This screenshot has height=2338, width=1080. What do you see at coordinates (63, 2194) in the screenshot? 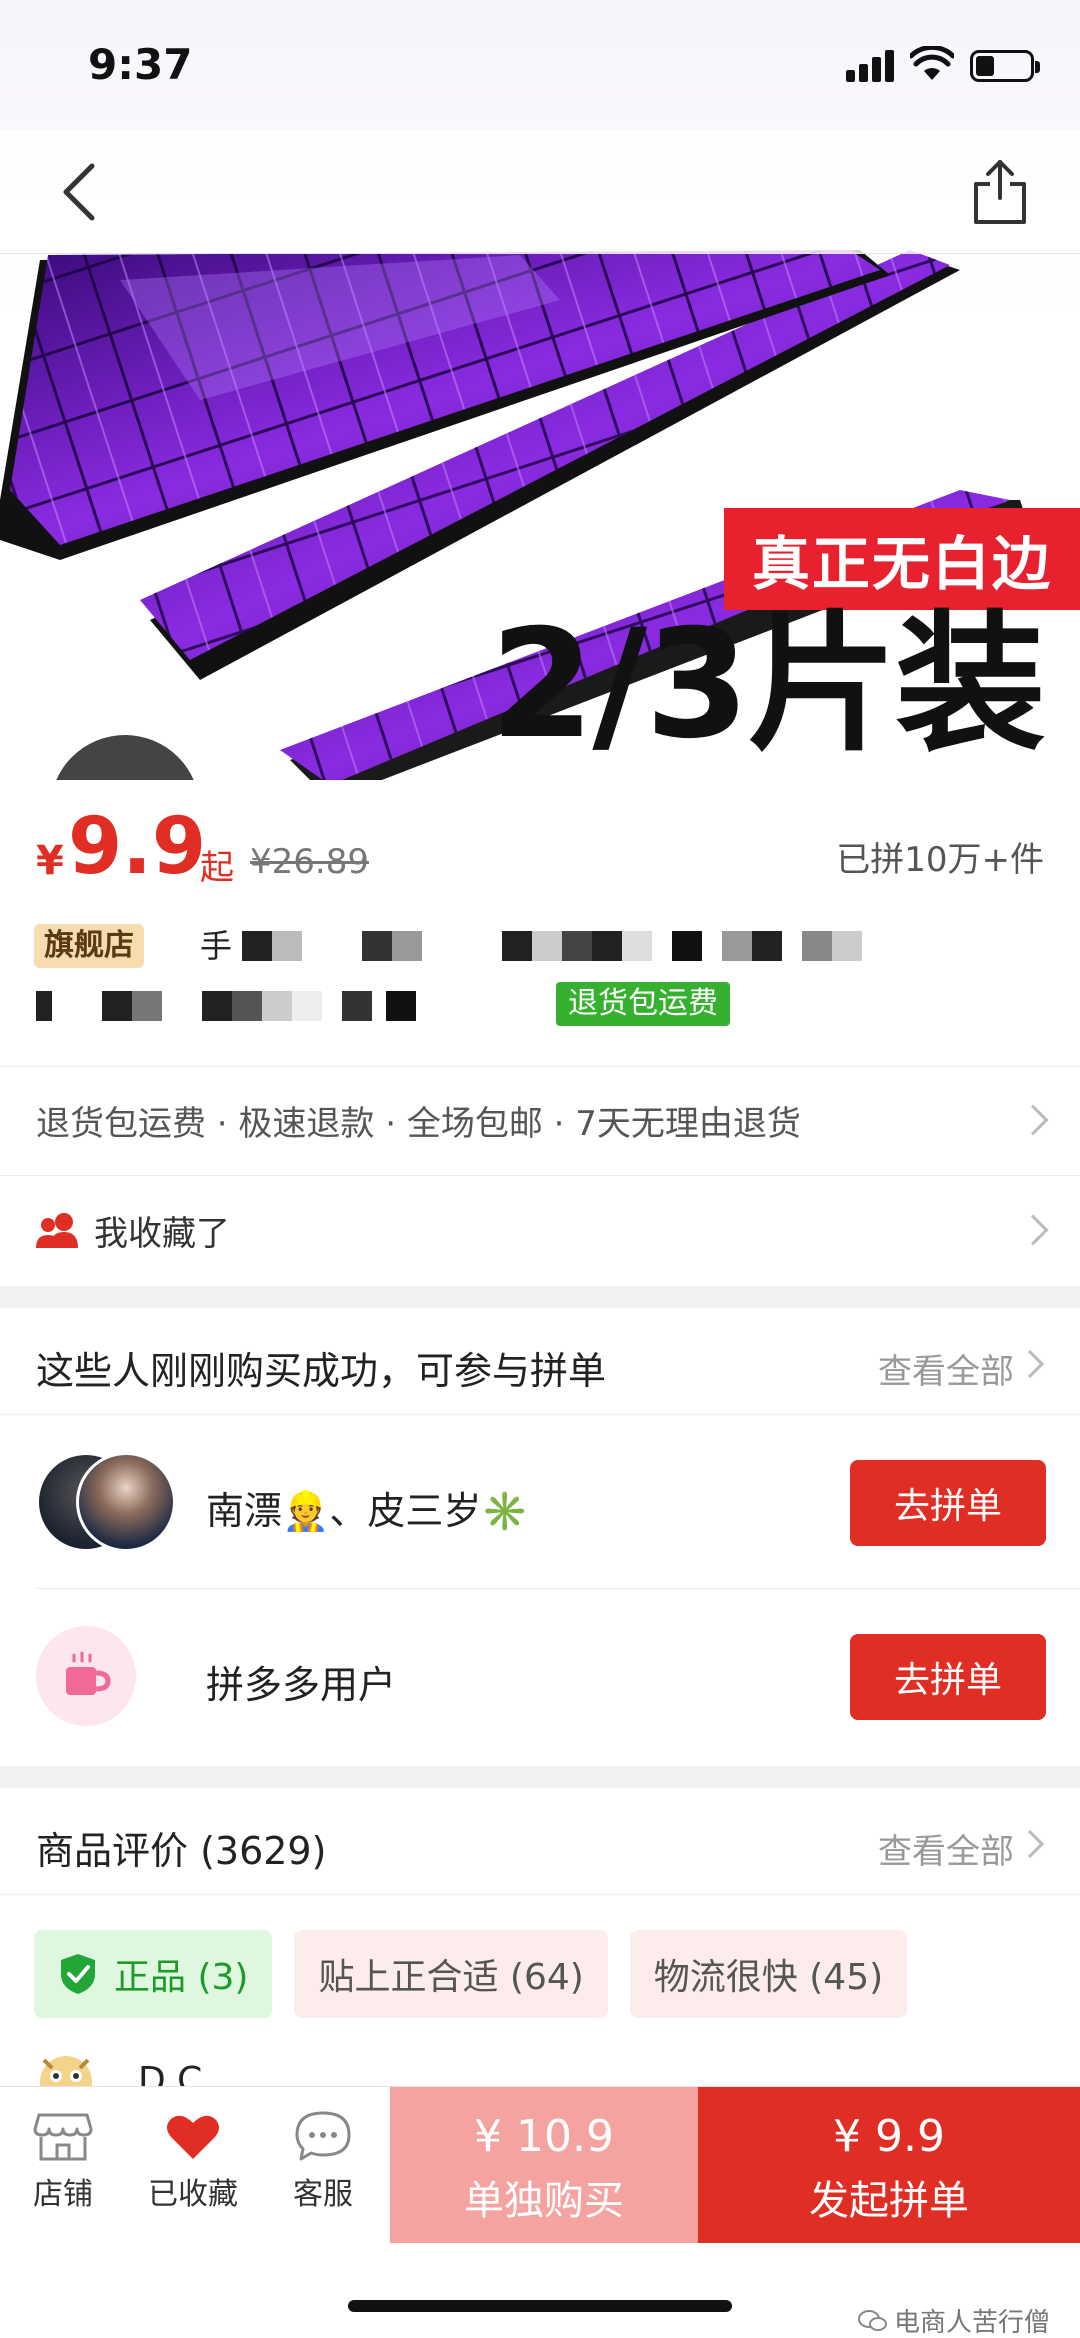
I see `shop-label: 店铺` at bounding box center [63, 2194].